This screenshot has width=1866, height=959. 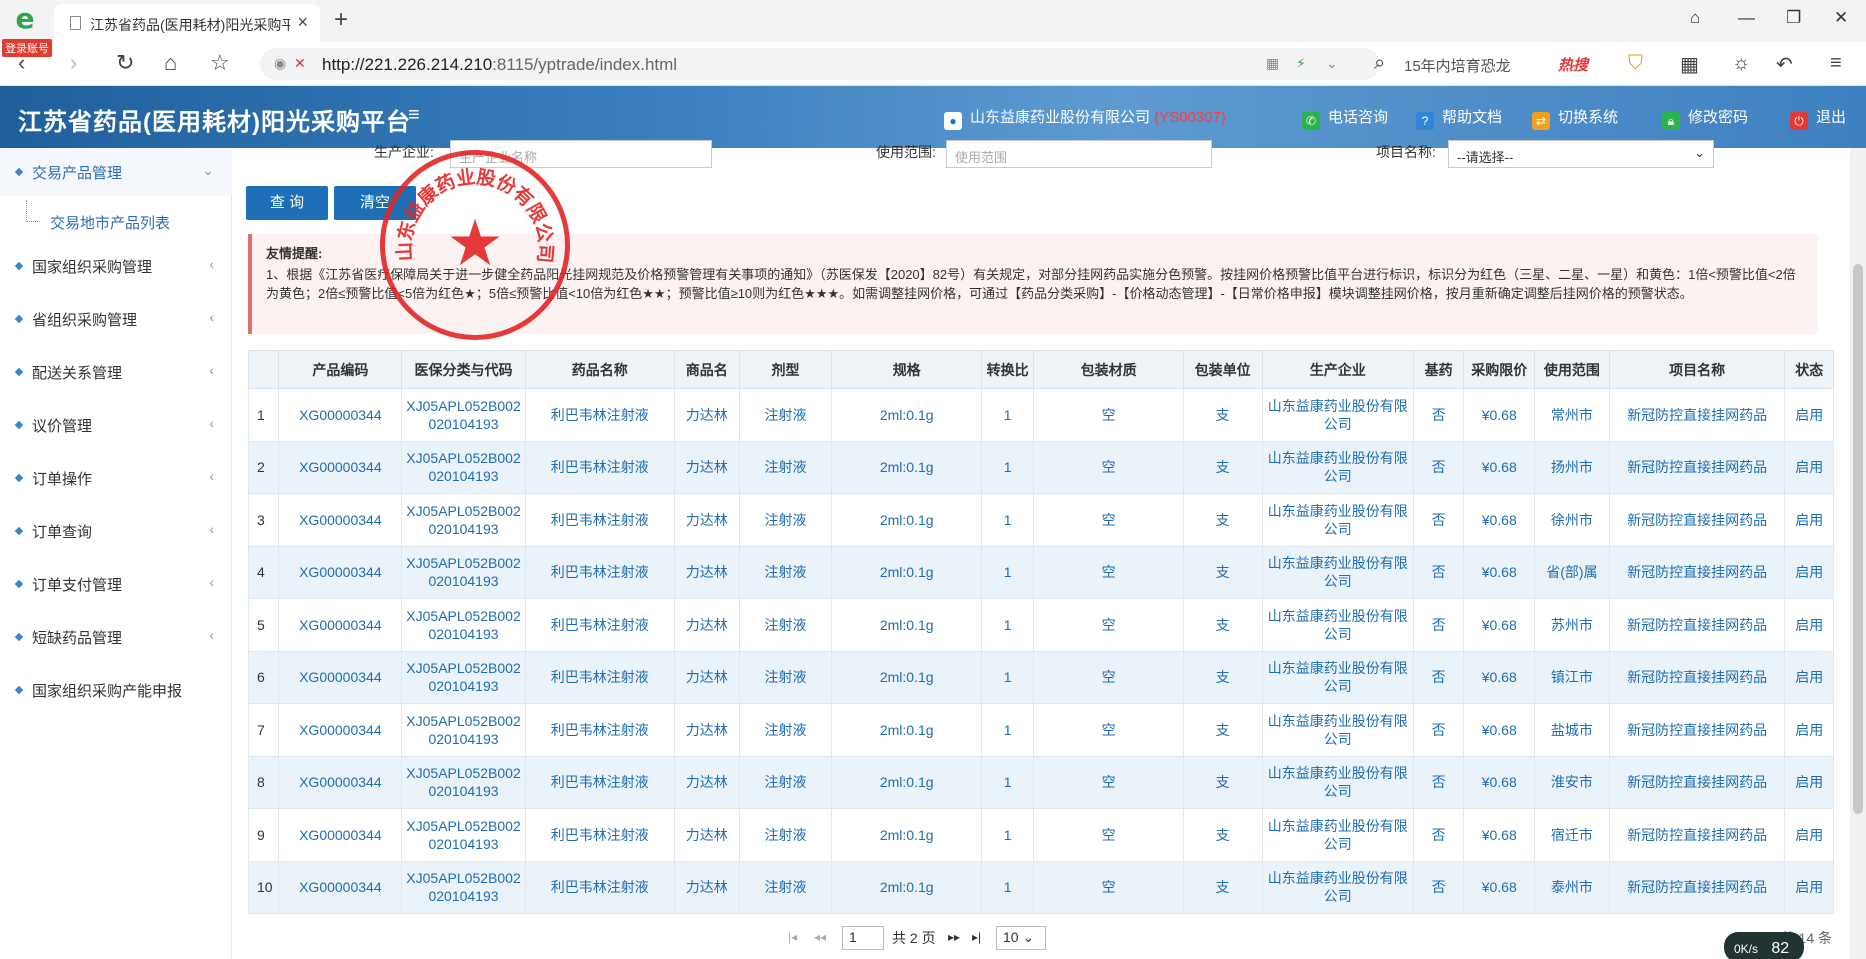 I want to click on sidebar-item-delivery: 配送关系管理 ‹, so click(x=116, y=372).